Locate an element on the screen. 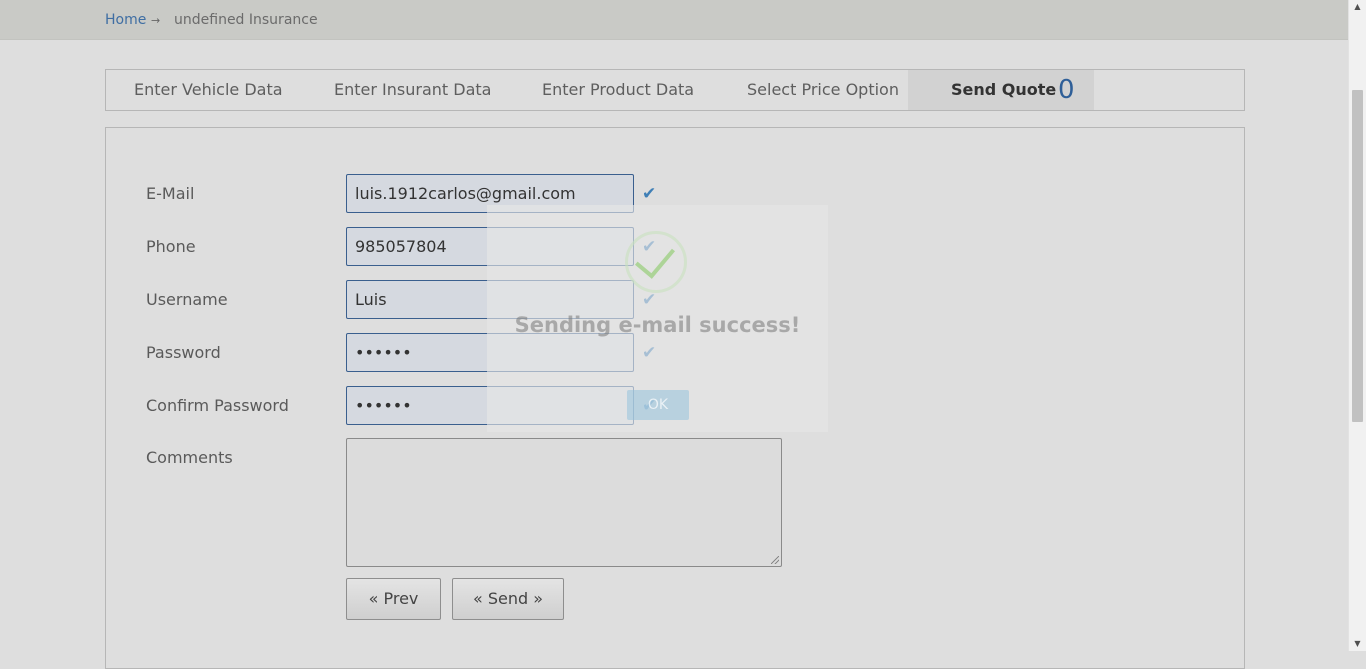 Image resolution: width=1366 pixels, height=669 pixels. tab-enter-product-data: Enter Product Data is located at coordinates (618, 90).